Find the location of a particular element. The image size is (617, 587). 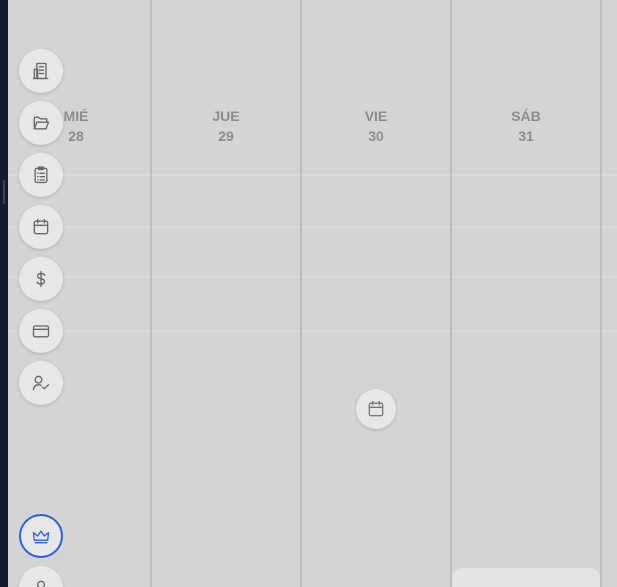

sidebar-item-profile is located at coordinates (41, 576).